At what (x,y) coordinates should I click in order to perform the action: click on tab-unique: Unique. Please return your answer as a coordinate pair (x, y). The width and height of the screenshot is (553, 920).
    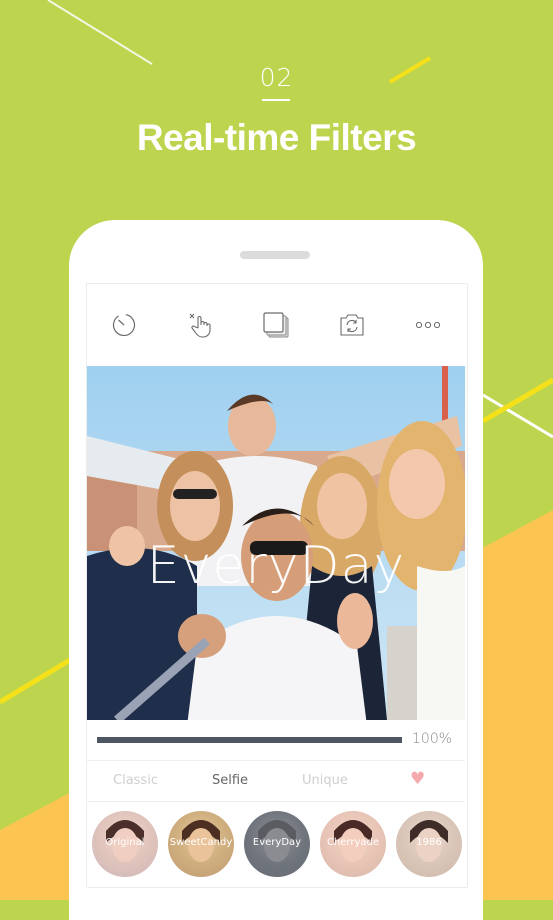
    Looking at the image, I should click on (325, 780).